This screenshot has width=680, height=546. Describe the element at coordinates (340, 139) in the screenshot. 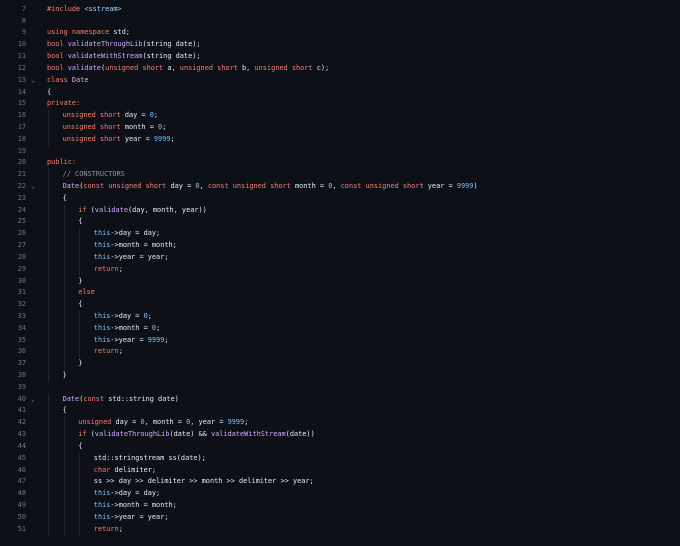

I see `code-line: 18 unsigned short year = 9999;` at that location.